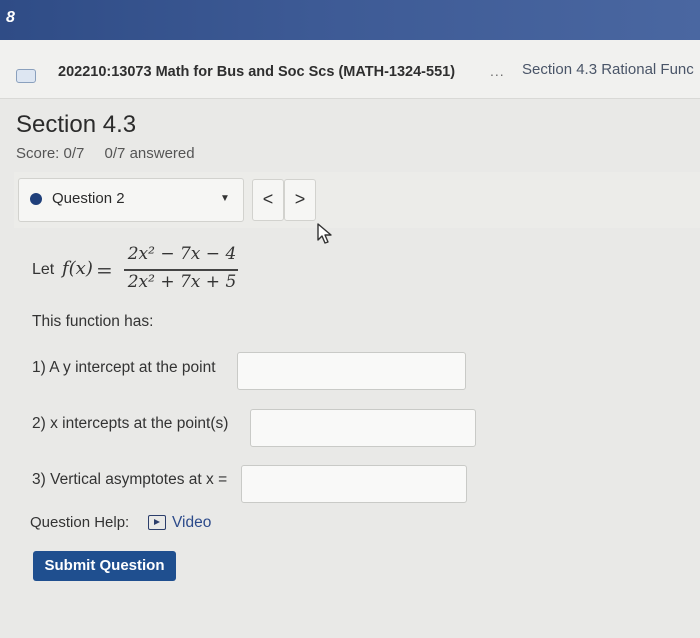 The height and width of the screenshot is (638, 700). I want to click on mouse-cursor-icon, so click(324, 233).